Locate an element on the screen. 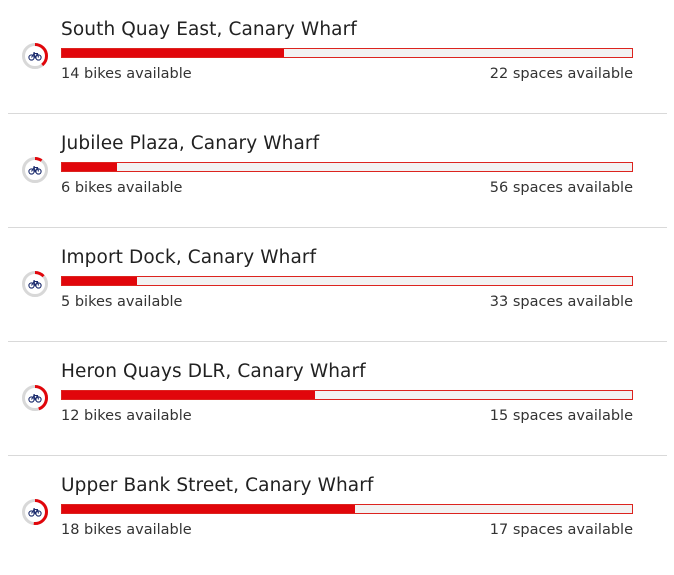 The image size is (674, 575). station-name: Heron Quays DLR, Canary Wharf is located at coordinates (213, 371).